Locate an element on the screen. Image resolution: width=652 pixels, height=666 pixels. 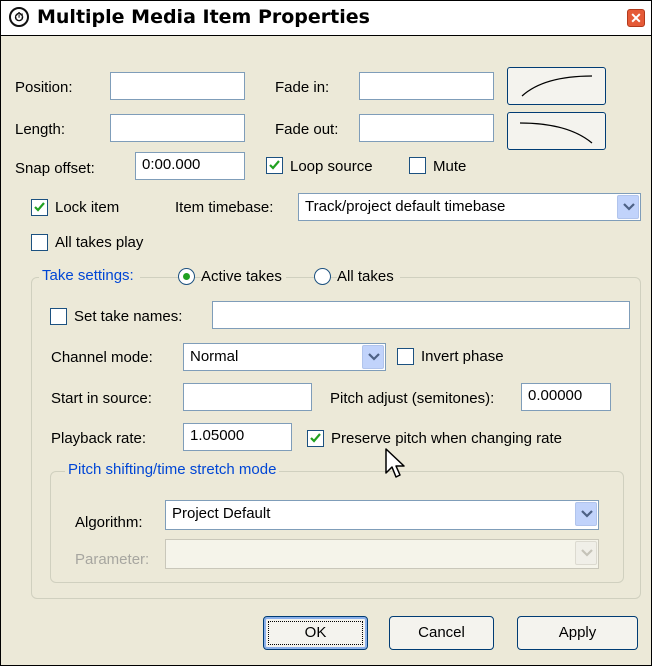
fade-out-curve-icon is located at coordinates (556, 133).